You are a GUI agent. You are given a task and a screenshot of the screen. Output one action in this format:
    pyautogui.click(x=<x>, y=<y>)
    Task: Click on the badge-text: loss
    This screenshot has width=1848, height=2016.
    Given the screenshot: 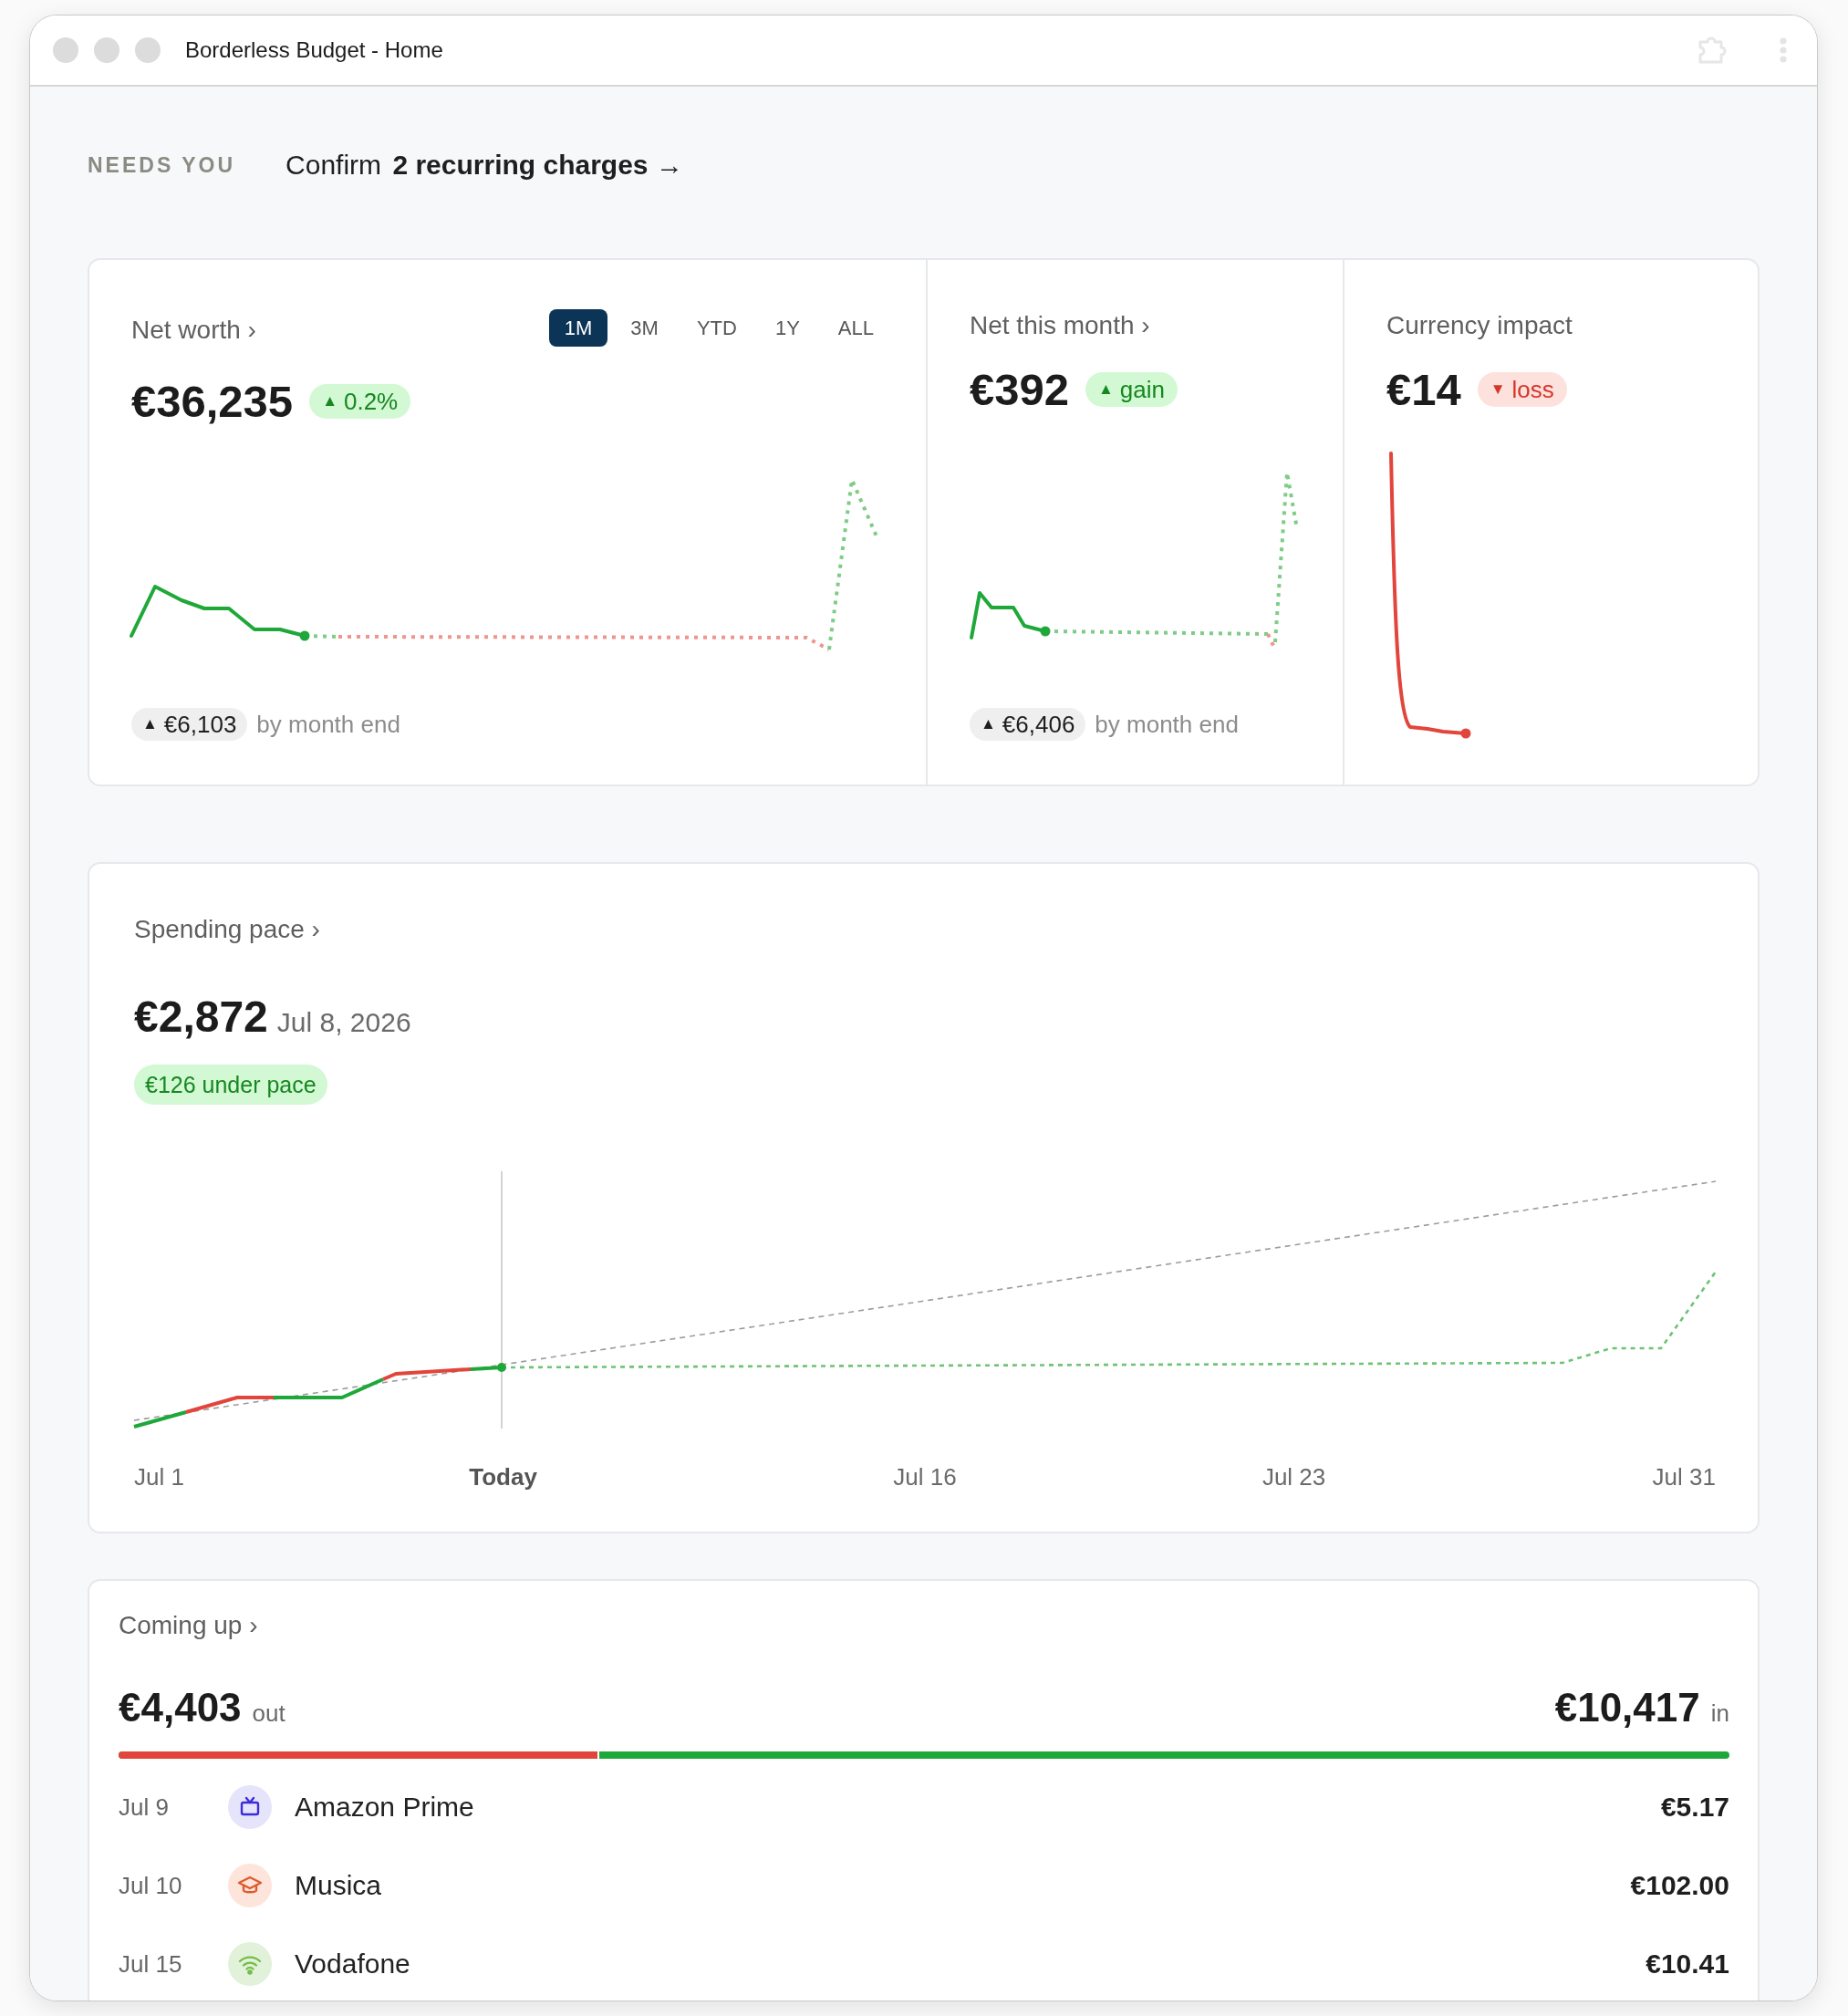 What is the action you would take?
    pyautogui.click(x=1532, y=389)
    